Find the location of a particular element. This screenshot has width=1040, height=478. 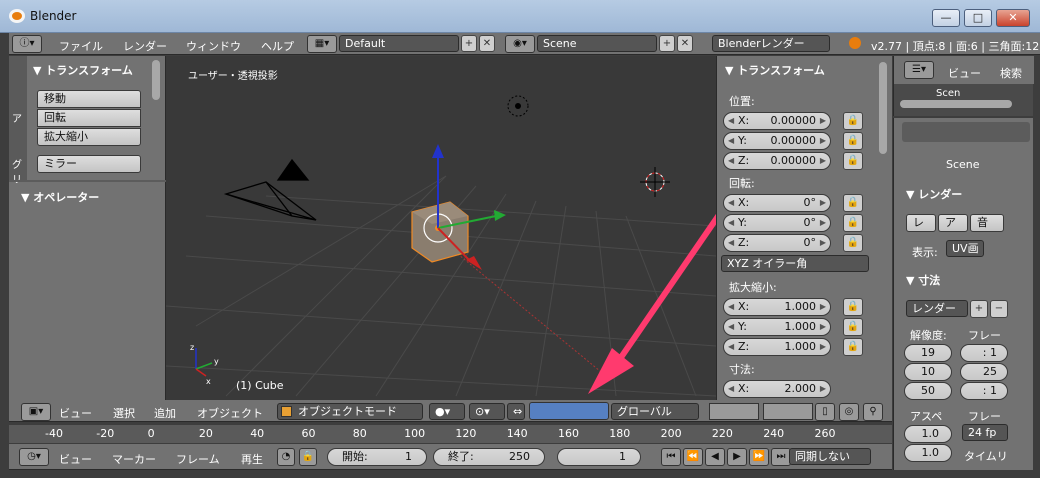

move-button: 移動 is located at coordinates (89, 99).